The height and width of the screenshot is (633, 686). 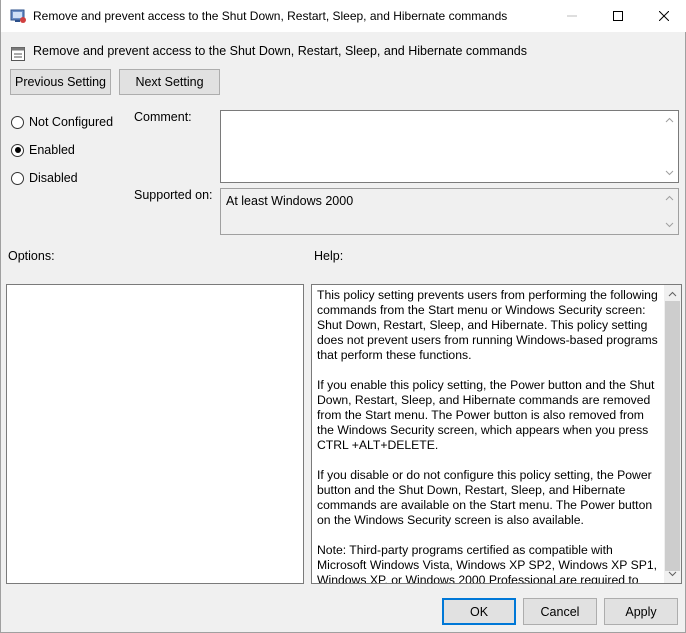 I want to click on radio-disabled: Disabled, so click(x=44, y=178).